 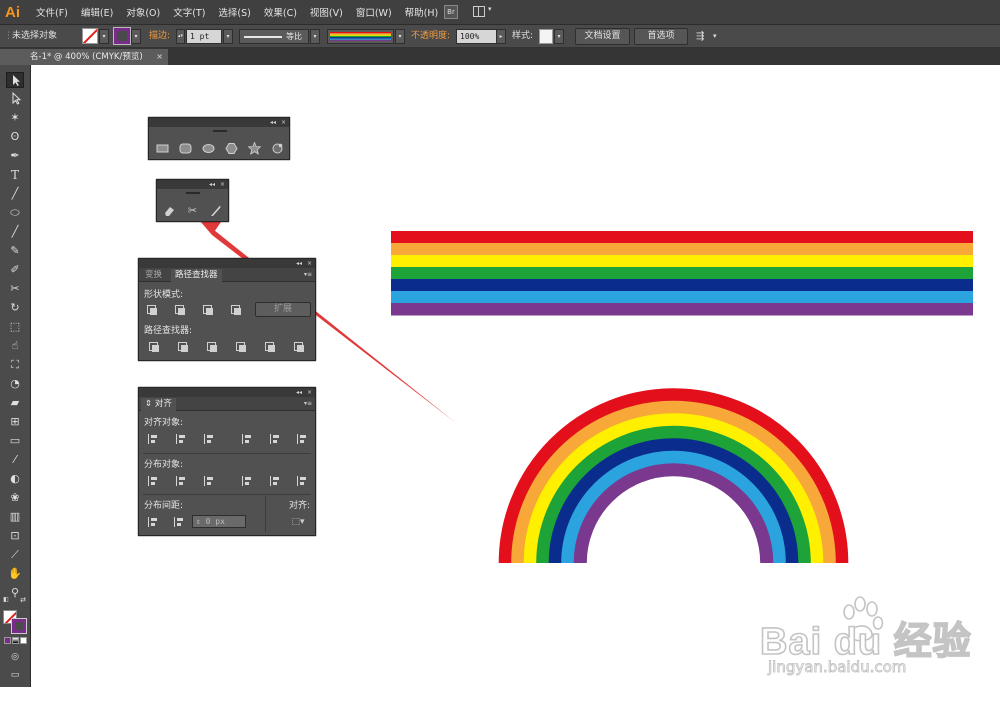 What do you see at coordinates (162, 148) in the screenshot?
I see `rectangle-icon` at bounding box center [162, 148].